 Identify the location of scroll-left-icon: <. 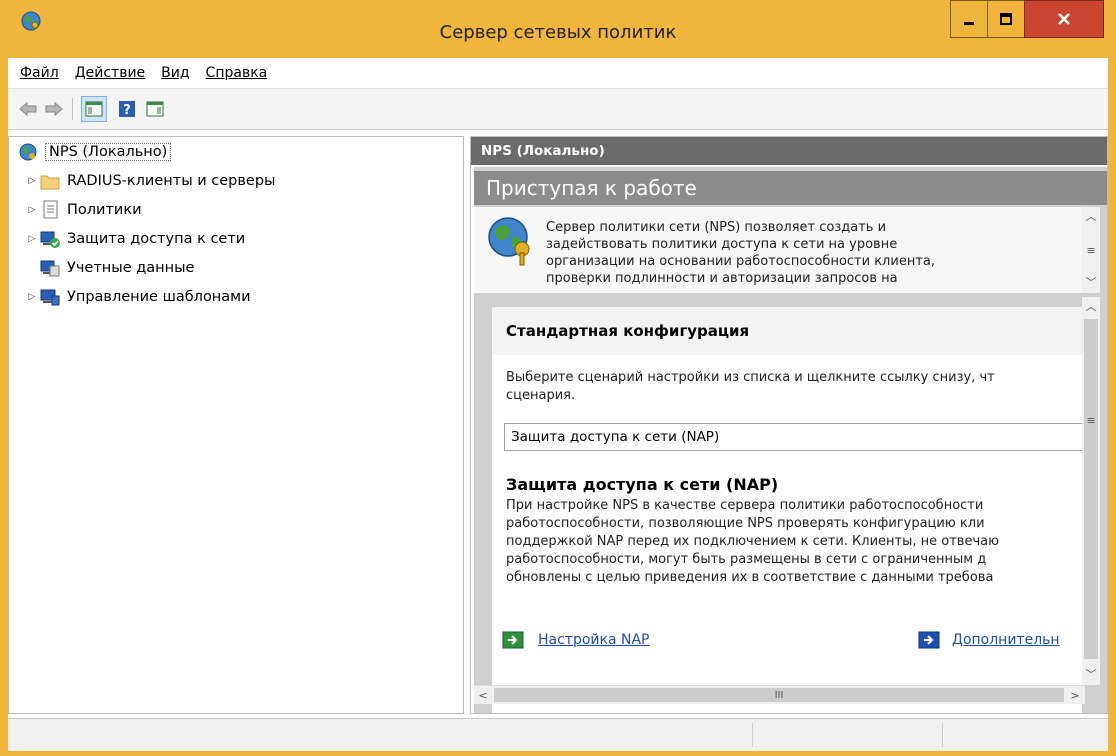
(483, 695).